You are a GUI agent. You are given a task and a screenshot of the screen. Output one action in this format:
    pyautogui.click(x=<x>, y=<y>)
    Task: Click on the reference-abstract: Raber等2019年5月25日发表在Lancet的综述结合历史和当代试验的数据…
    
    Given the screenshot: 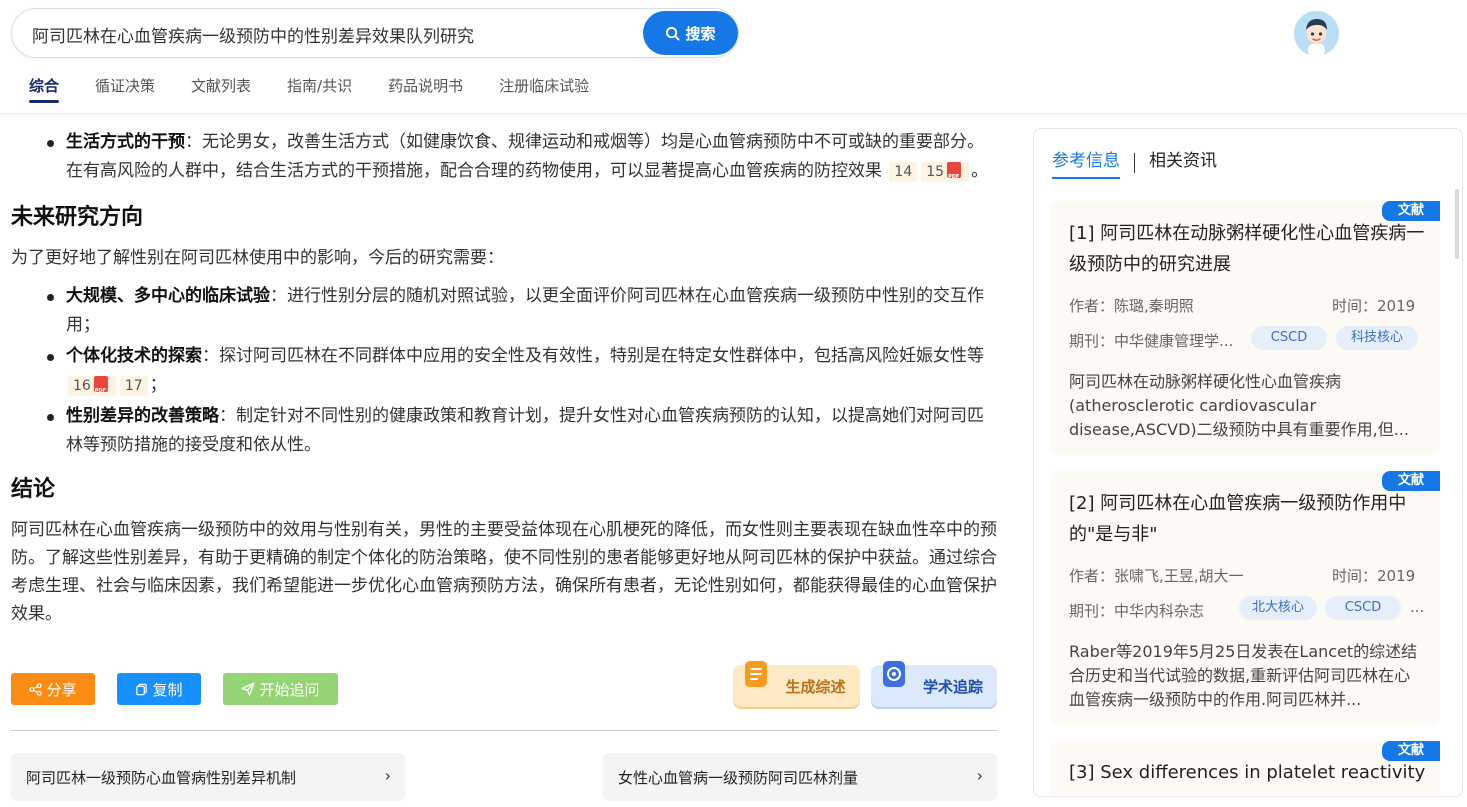 What is the action you would take?
    pyautogui.click(x=1243, y=675)
    